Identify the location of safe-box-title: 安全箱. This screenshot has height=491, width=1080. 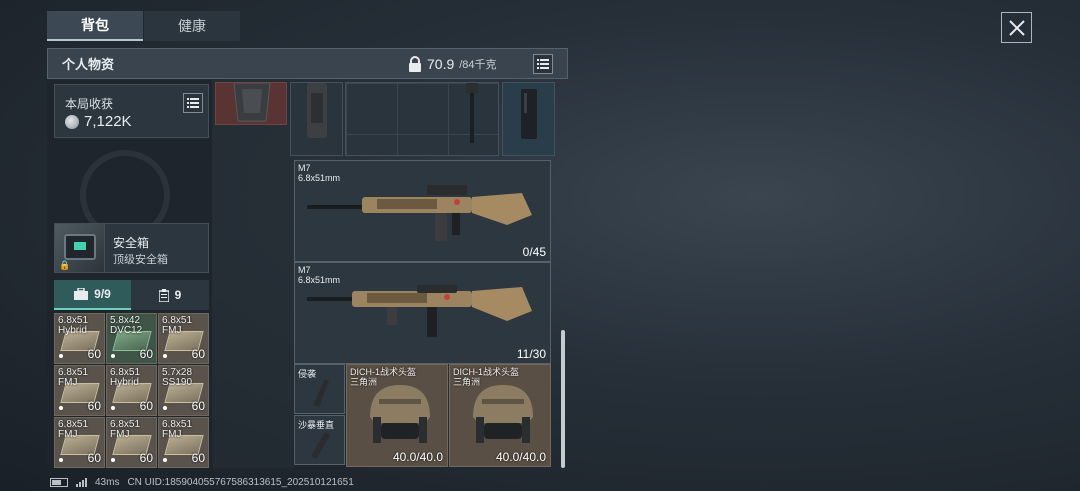
(131, 243).